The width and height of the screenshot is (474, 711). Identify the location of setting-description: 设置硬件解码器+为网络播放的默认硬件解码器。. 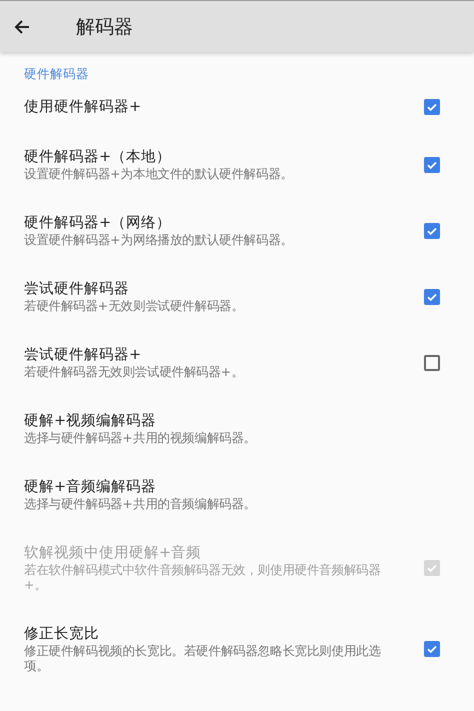
(159, 240).